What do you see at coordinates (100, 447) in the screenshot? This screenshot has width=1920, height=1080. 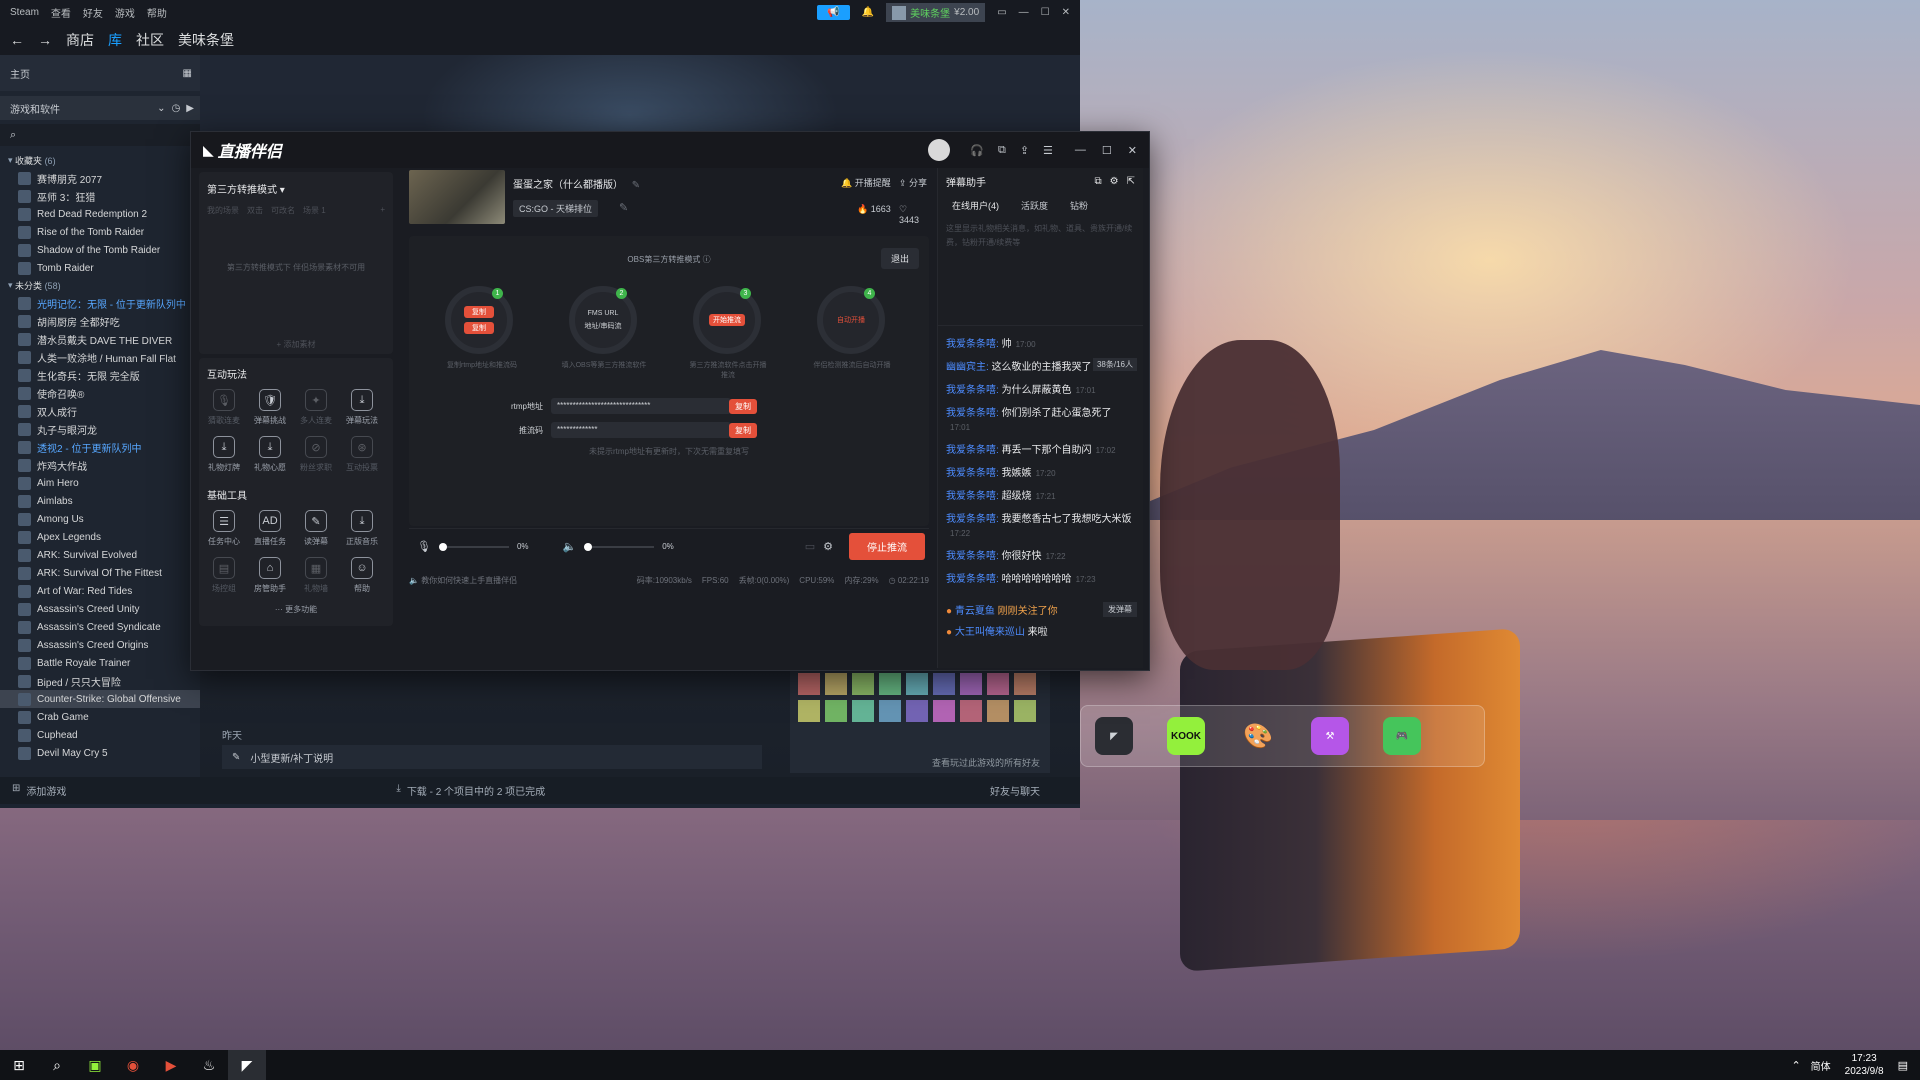 I see `library-game-row: 透视2 - 位于更新队列中` at bounding box center [100, 447].